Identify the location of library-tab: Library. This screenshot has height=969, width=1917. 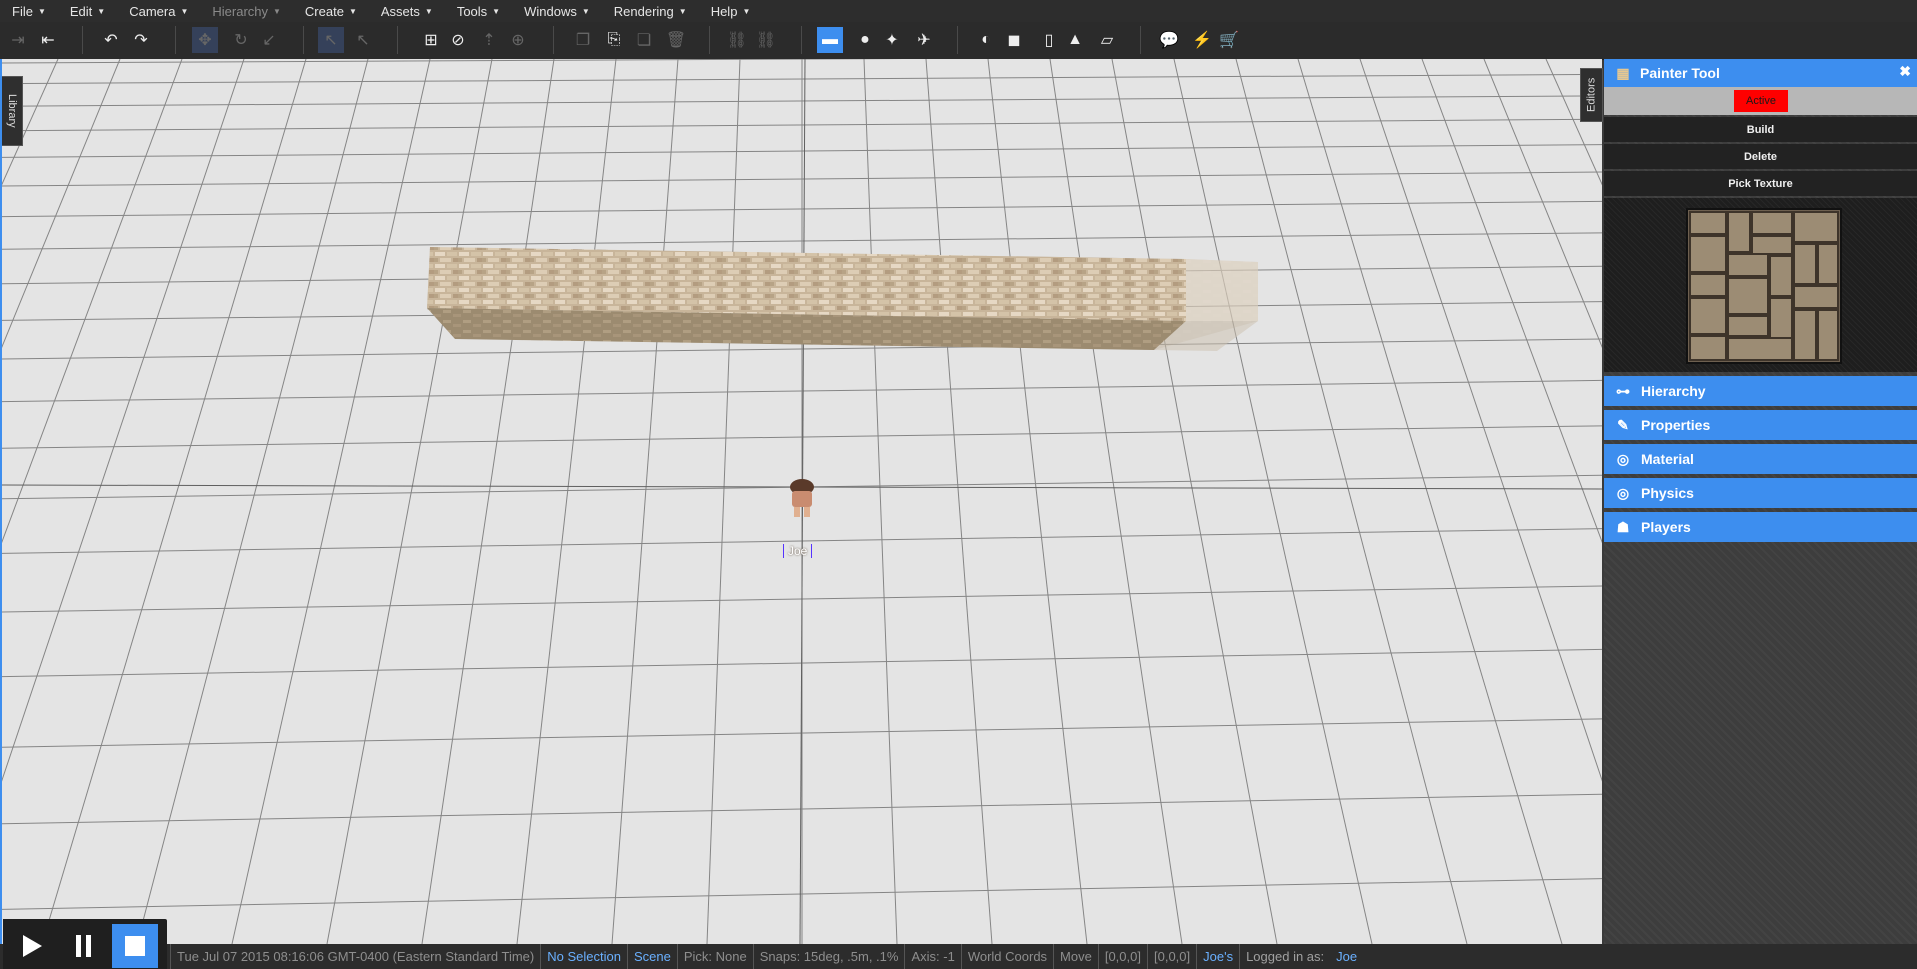
(12, 111).